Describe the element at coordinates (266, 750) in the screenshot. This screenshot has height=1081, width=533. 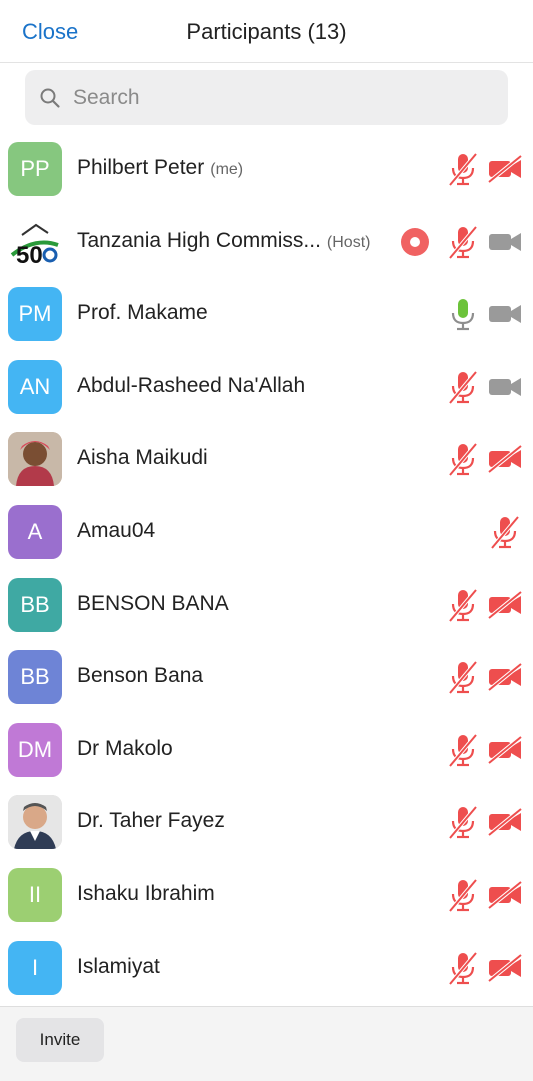
I see `participant-row: DM Dr Makolo` at that location.